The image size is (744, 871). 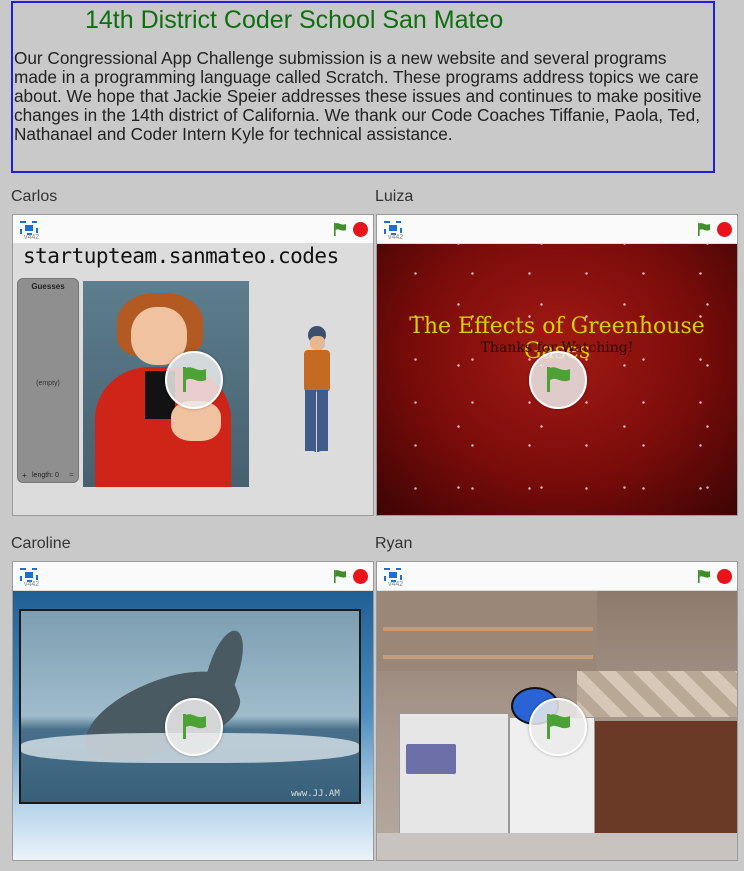 What do you see at coordinates (666, 777) in the screenshot?
I see `cabinets` at bounding box center [666, 777].